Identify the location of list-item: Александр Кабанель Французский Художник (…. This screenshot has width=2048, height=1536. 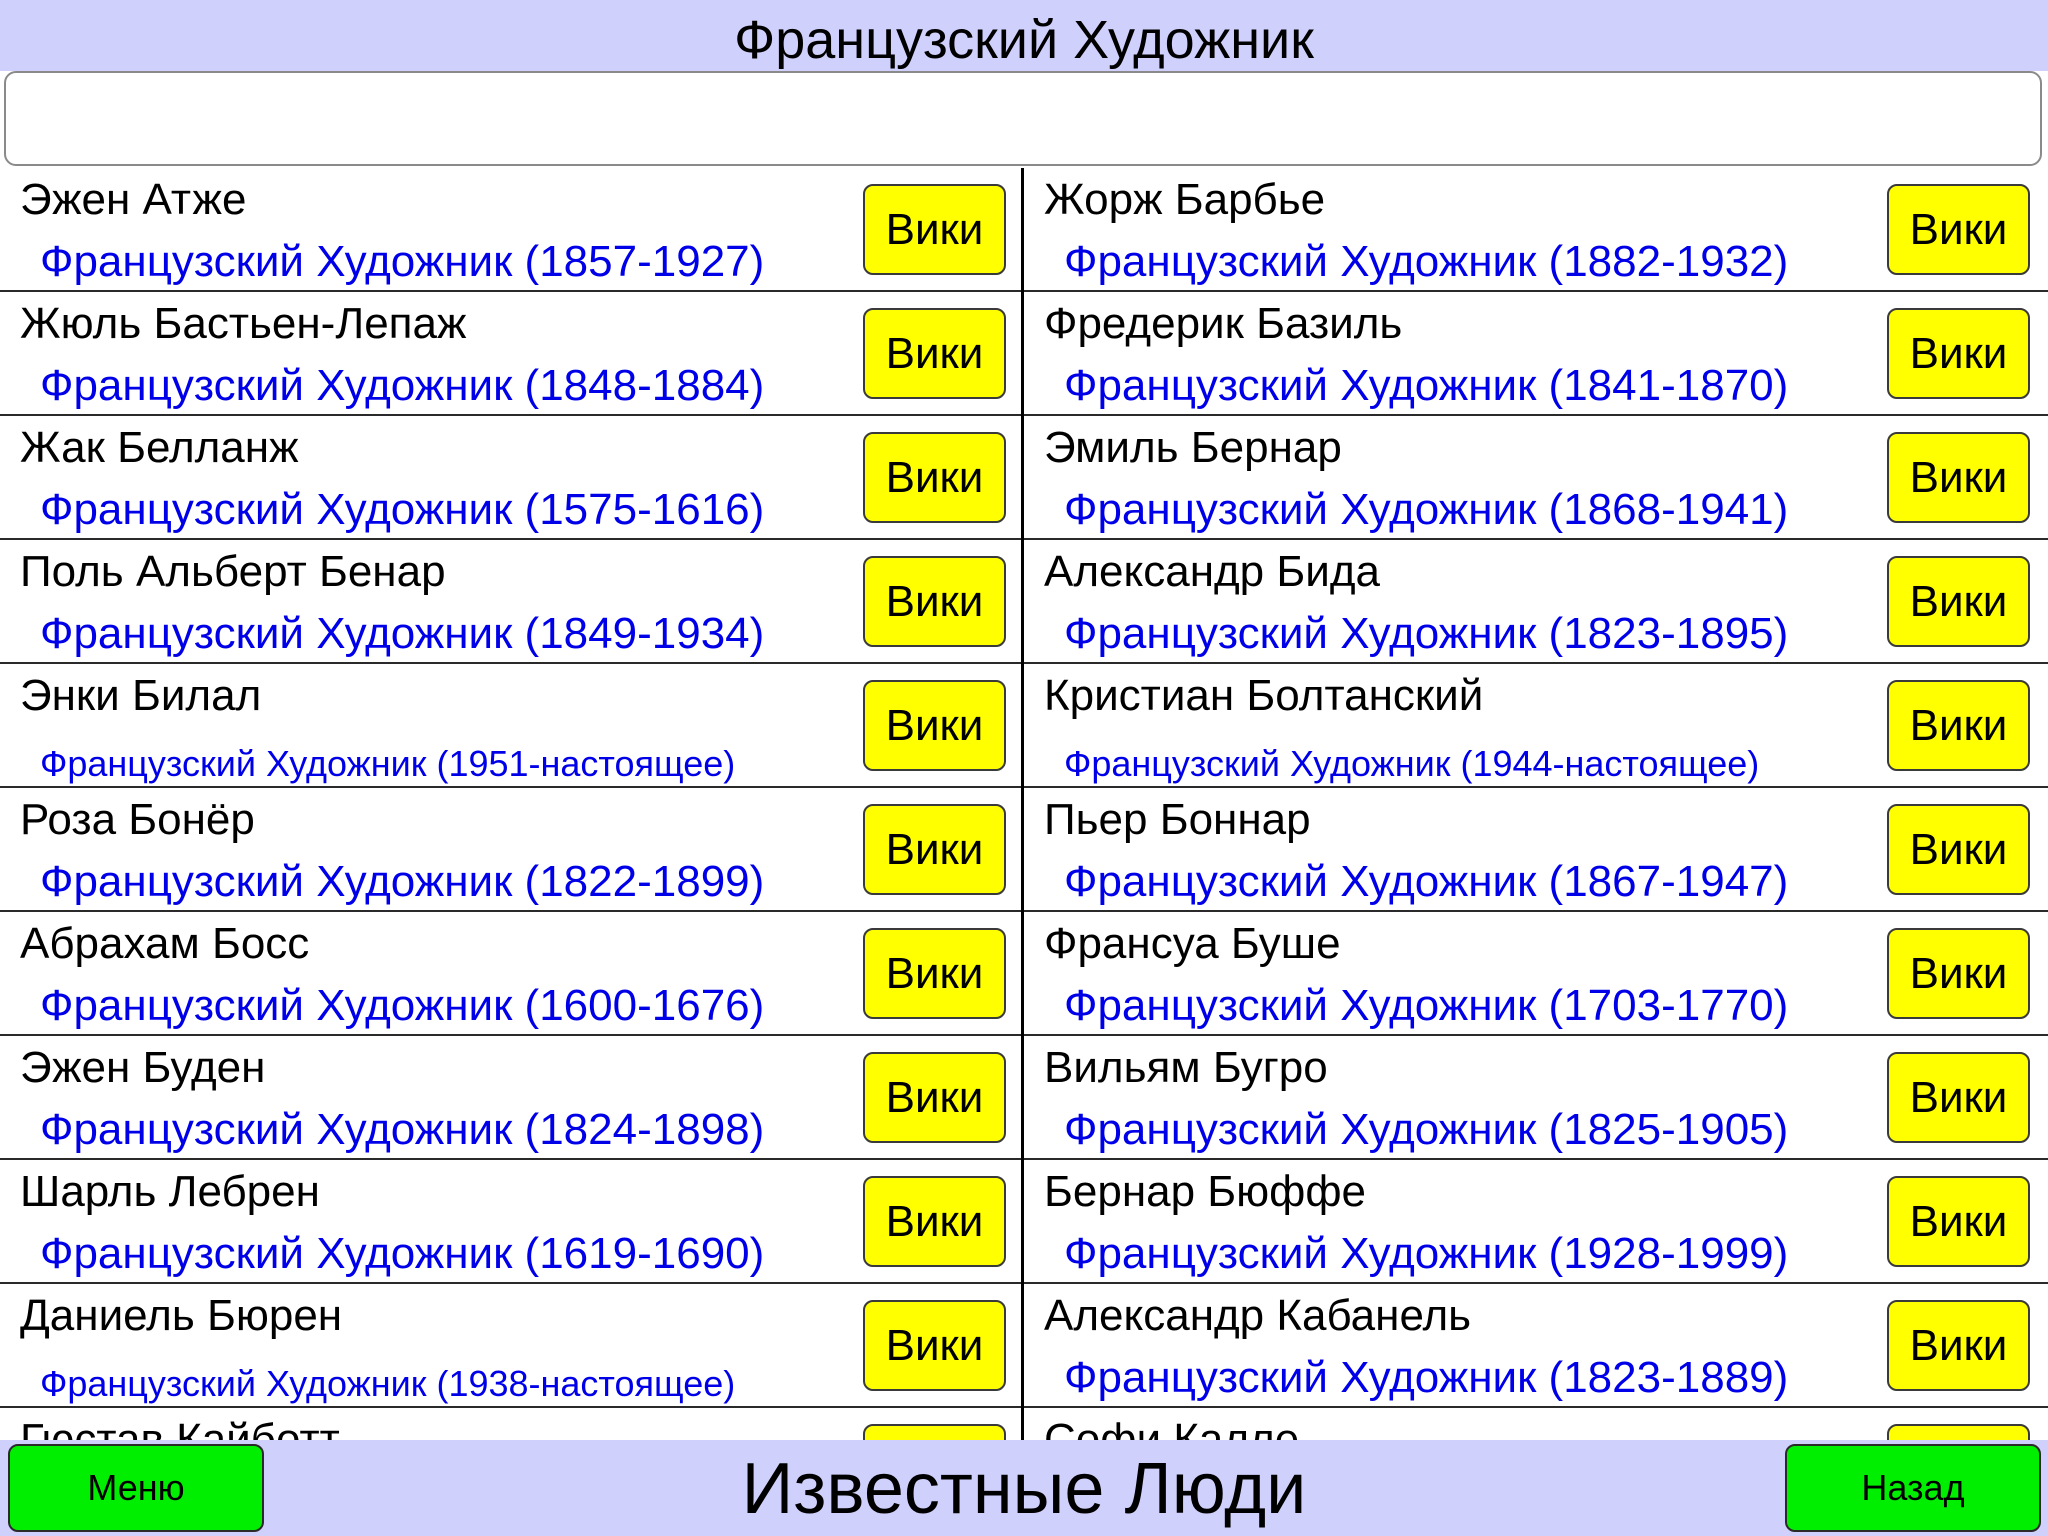
(1536, 1346).